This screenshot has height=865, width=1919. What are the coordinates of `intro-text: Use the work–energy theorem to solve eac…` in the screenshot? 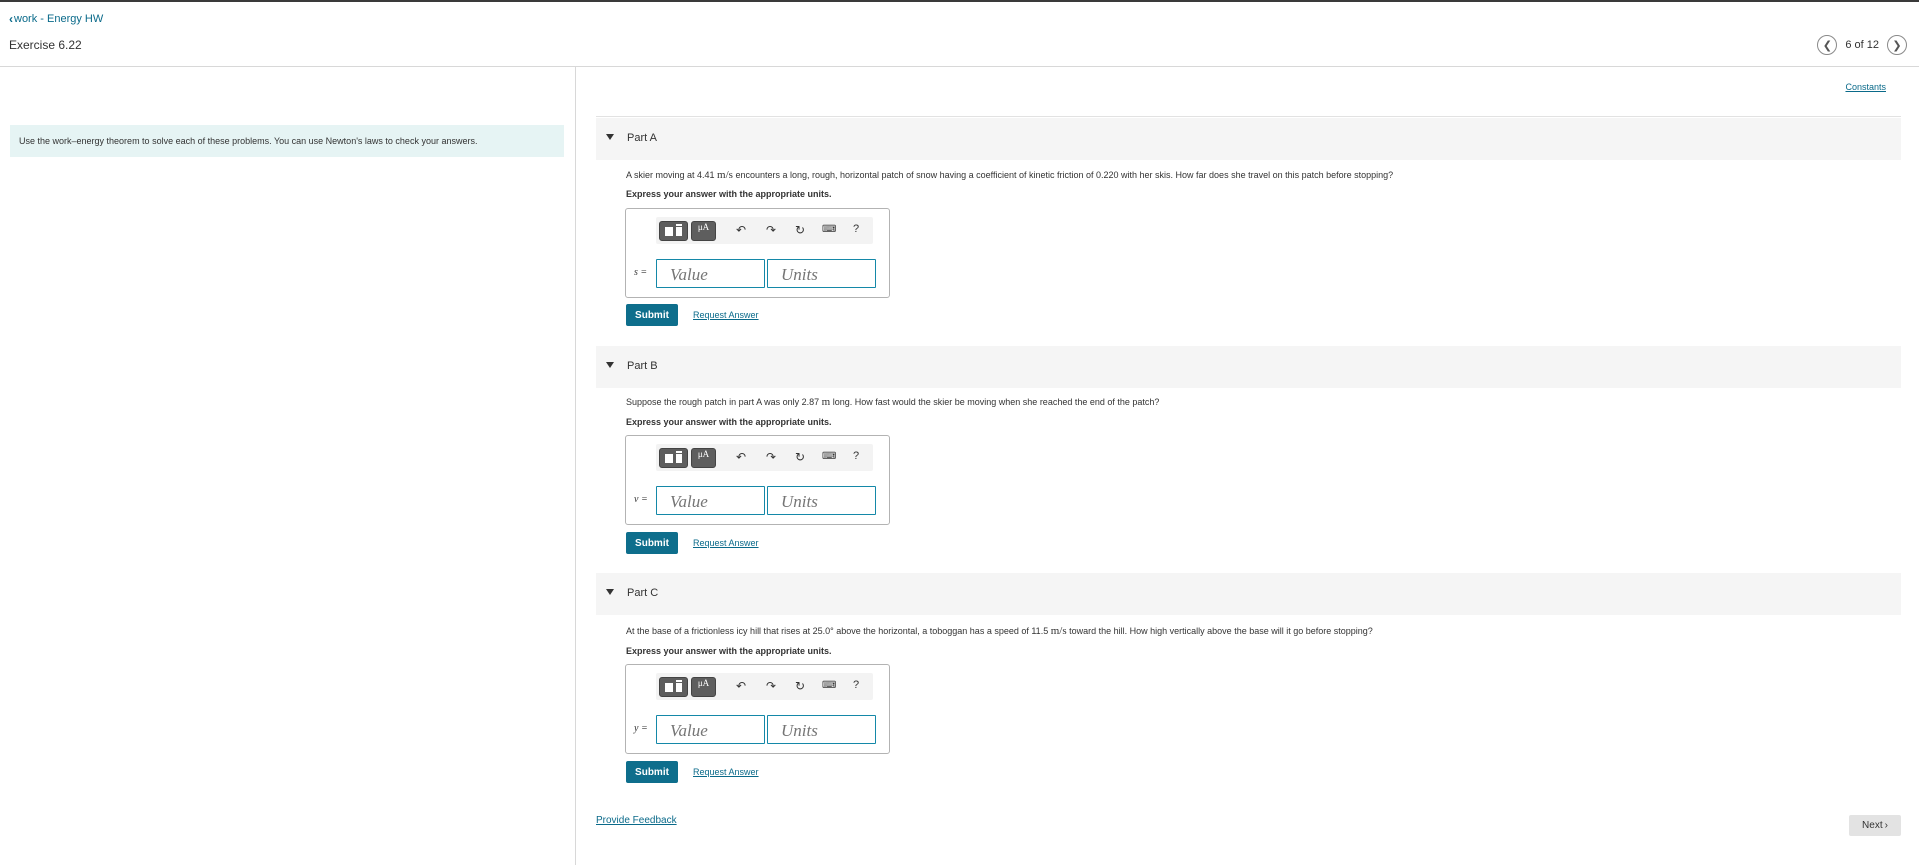 It's located at (287, 141).